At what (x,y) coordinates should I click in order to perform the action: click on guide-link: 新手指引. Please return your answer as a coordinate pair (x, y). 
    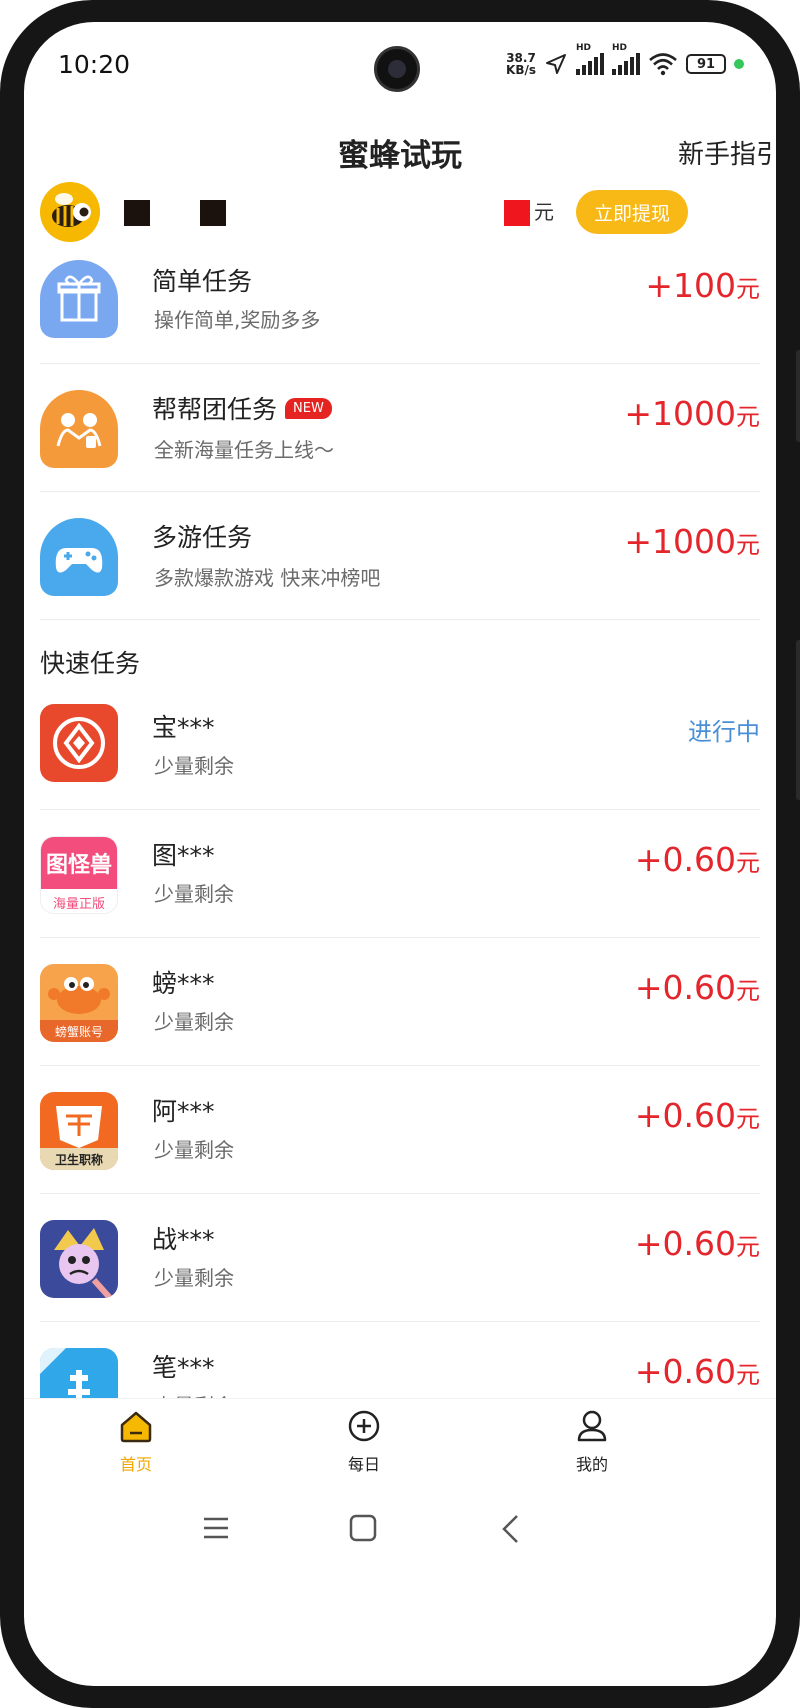
    Looking at the image, I should click on (727, 152).